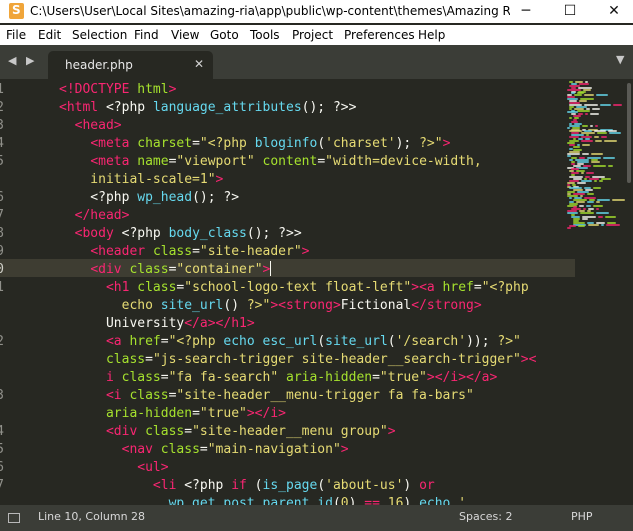 The height and width of the screenshot is (531, 633). I want to click on line-number: 17, so click(2, 485).